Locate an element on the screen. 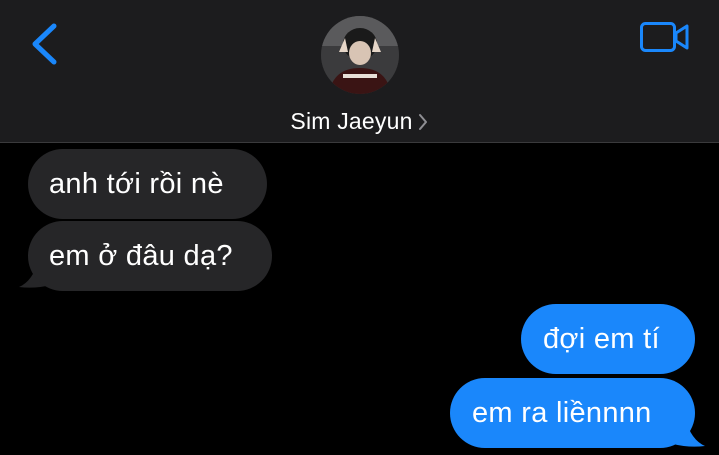 This screenshot has height=455, width=719. message-bubble-outgoing: đợi em tí is located at coordinates (608, 339).